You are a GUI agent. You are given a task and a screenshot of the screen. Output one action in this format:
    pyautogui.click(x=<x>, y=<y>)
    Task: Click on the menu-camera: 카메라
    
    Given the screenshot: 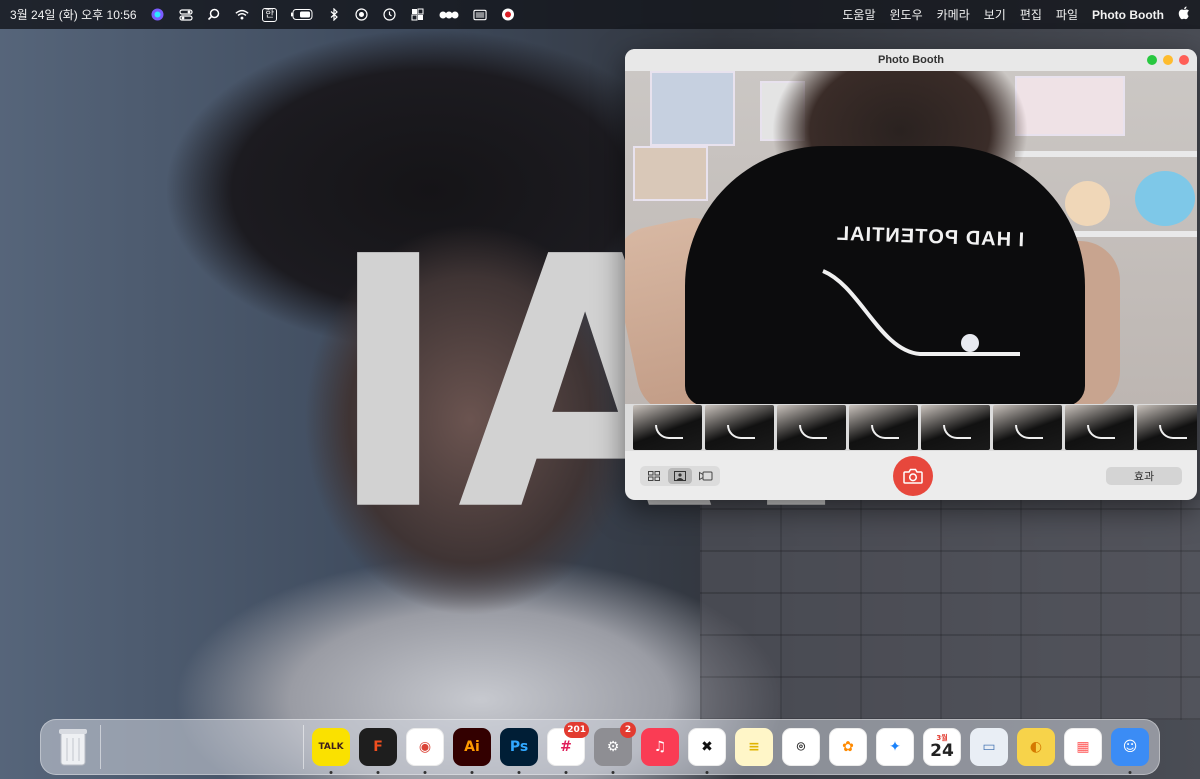 What is the action you would take?
    pyautogui.click(x=953, y=14)
    